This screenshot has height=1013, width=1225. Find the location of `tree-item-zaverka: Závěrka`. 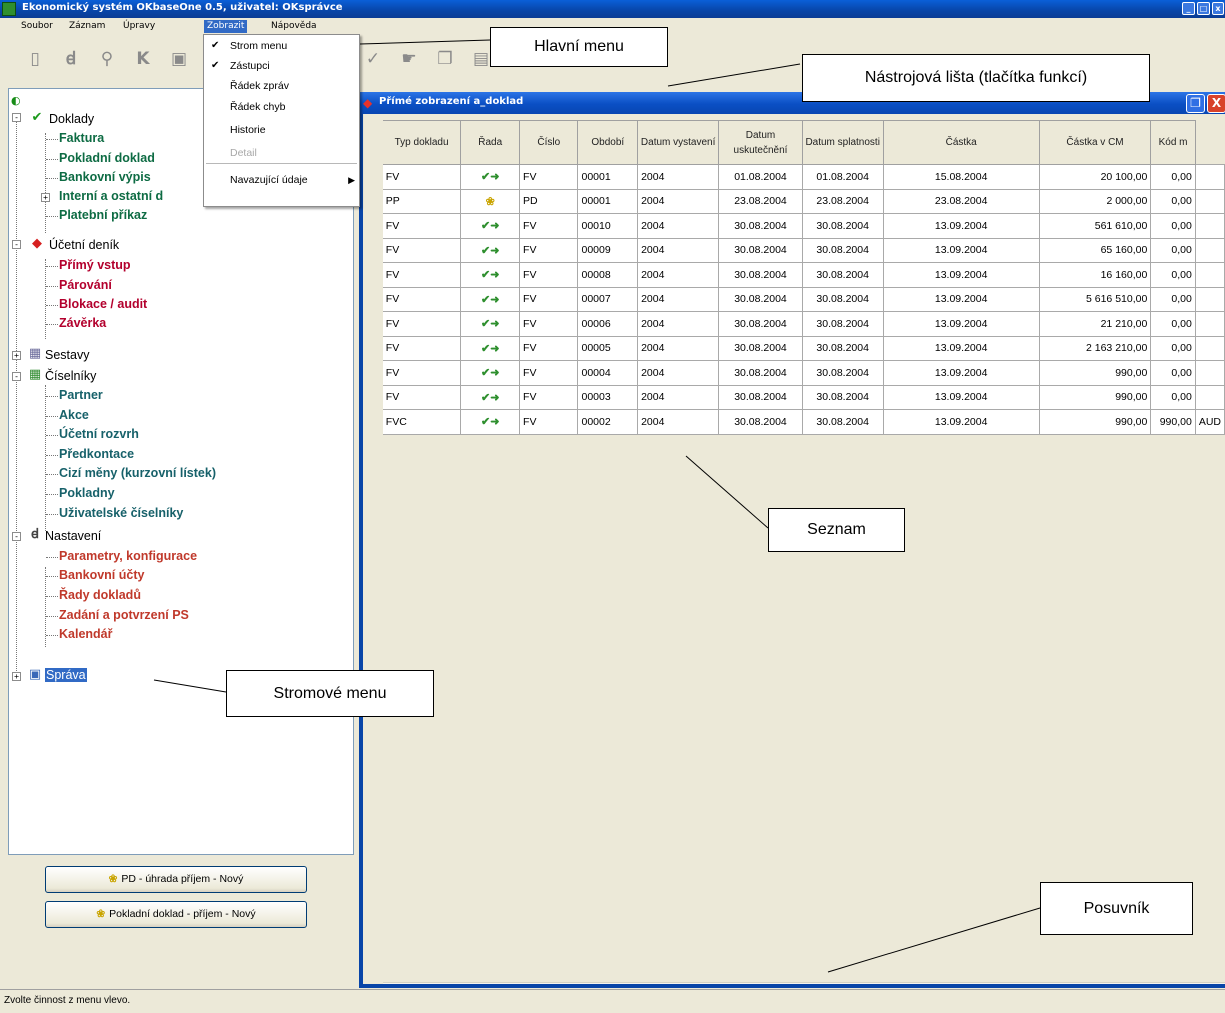

tree-item-zaverka: Závěrka is located at coordinates (82, 324).